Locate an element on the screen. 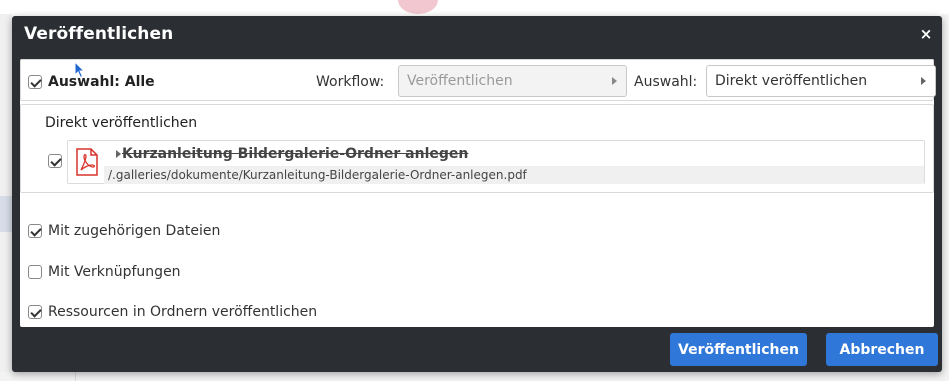  links-label: Mit Verknüpfungen is located at coordinates (114, 272).